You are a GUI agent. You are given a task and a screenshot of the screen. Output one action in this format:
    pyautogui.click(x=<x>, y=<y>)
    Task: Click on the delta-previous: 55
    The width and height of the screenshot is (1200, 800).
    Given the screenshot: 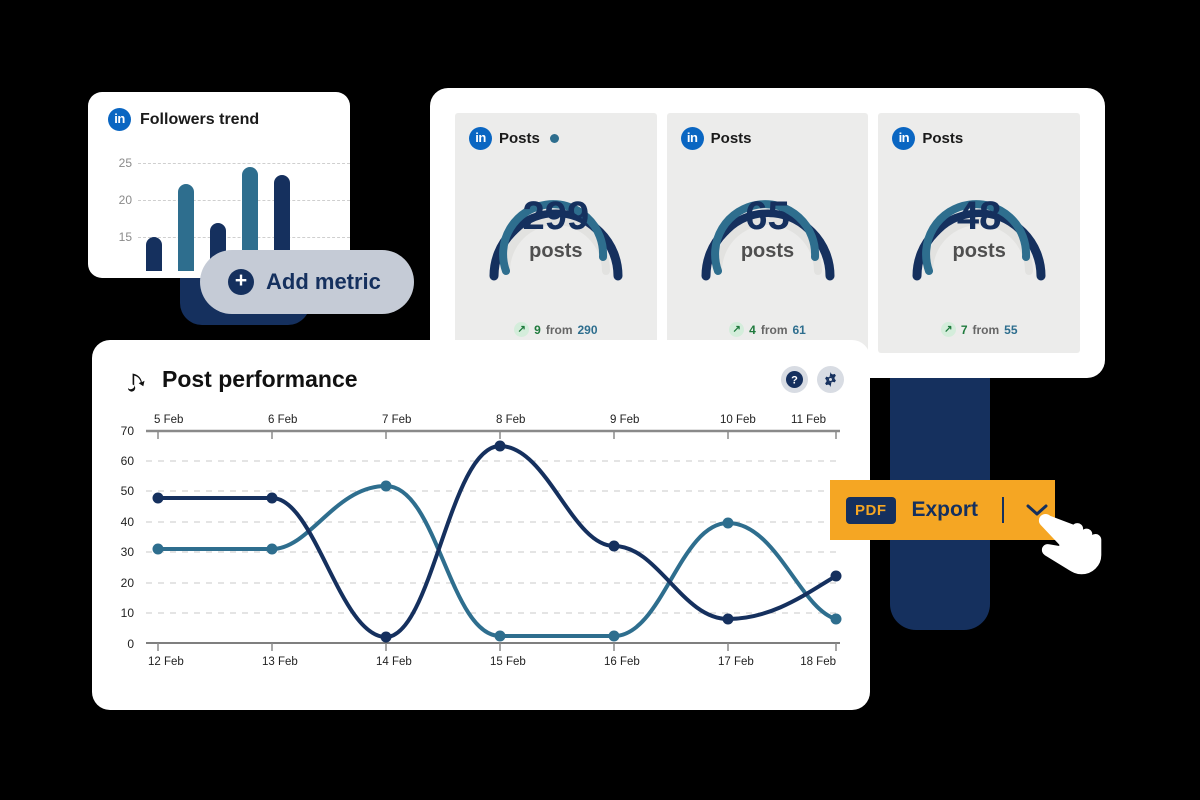 What is the action you would take?
    pyautogui.click(x=1011, y=329)
    